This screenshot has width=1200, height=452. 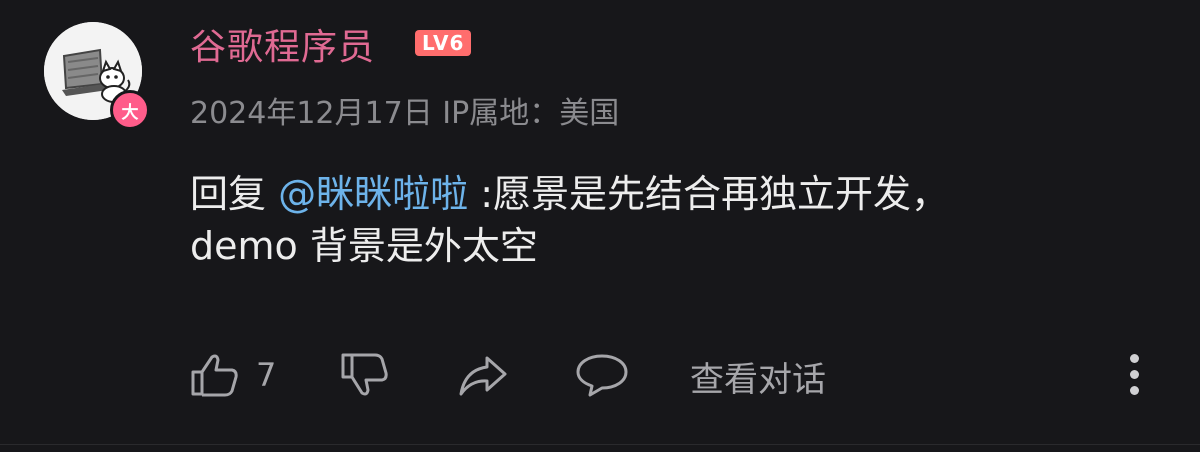 I want to click on comment-actions: 7 查看对话, so click(x=600, y=375).